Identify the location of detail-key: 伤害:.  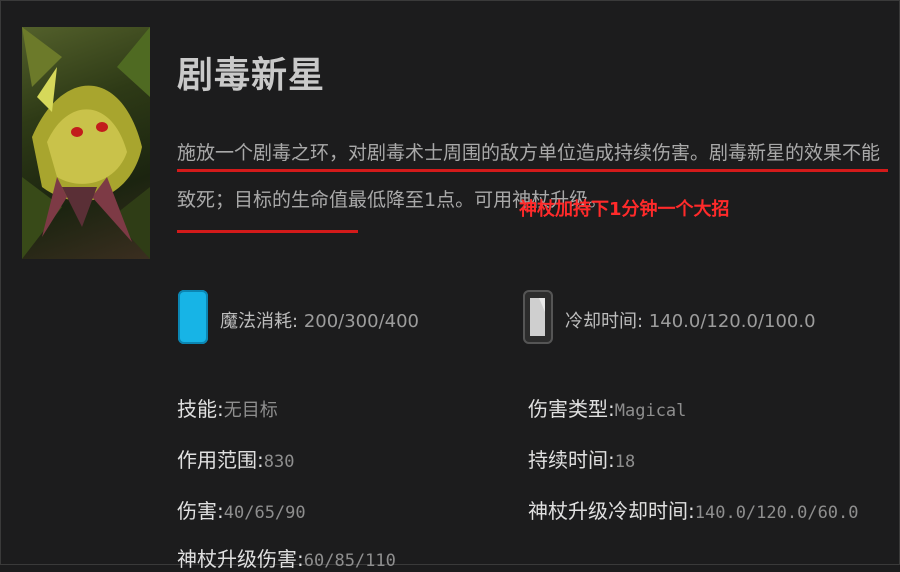
(200, 511).